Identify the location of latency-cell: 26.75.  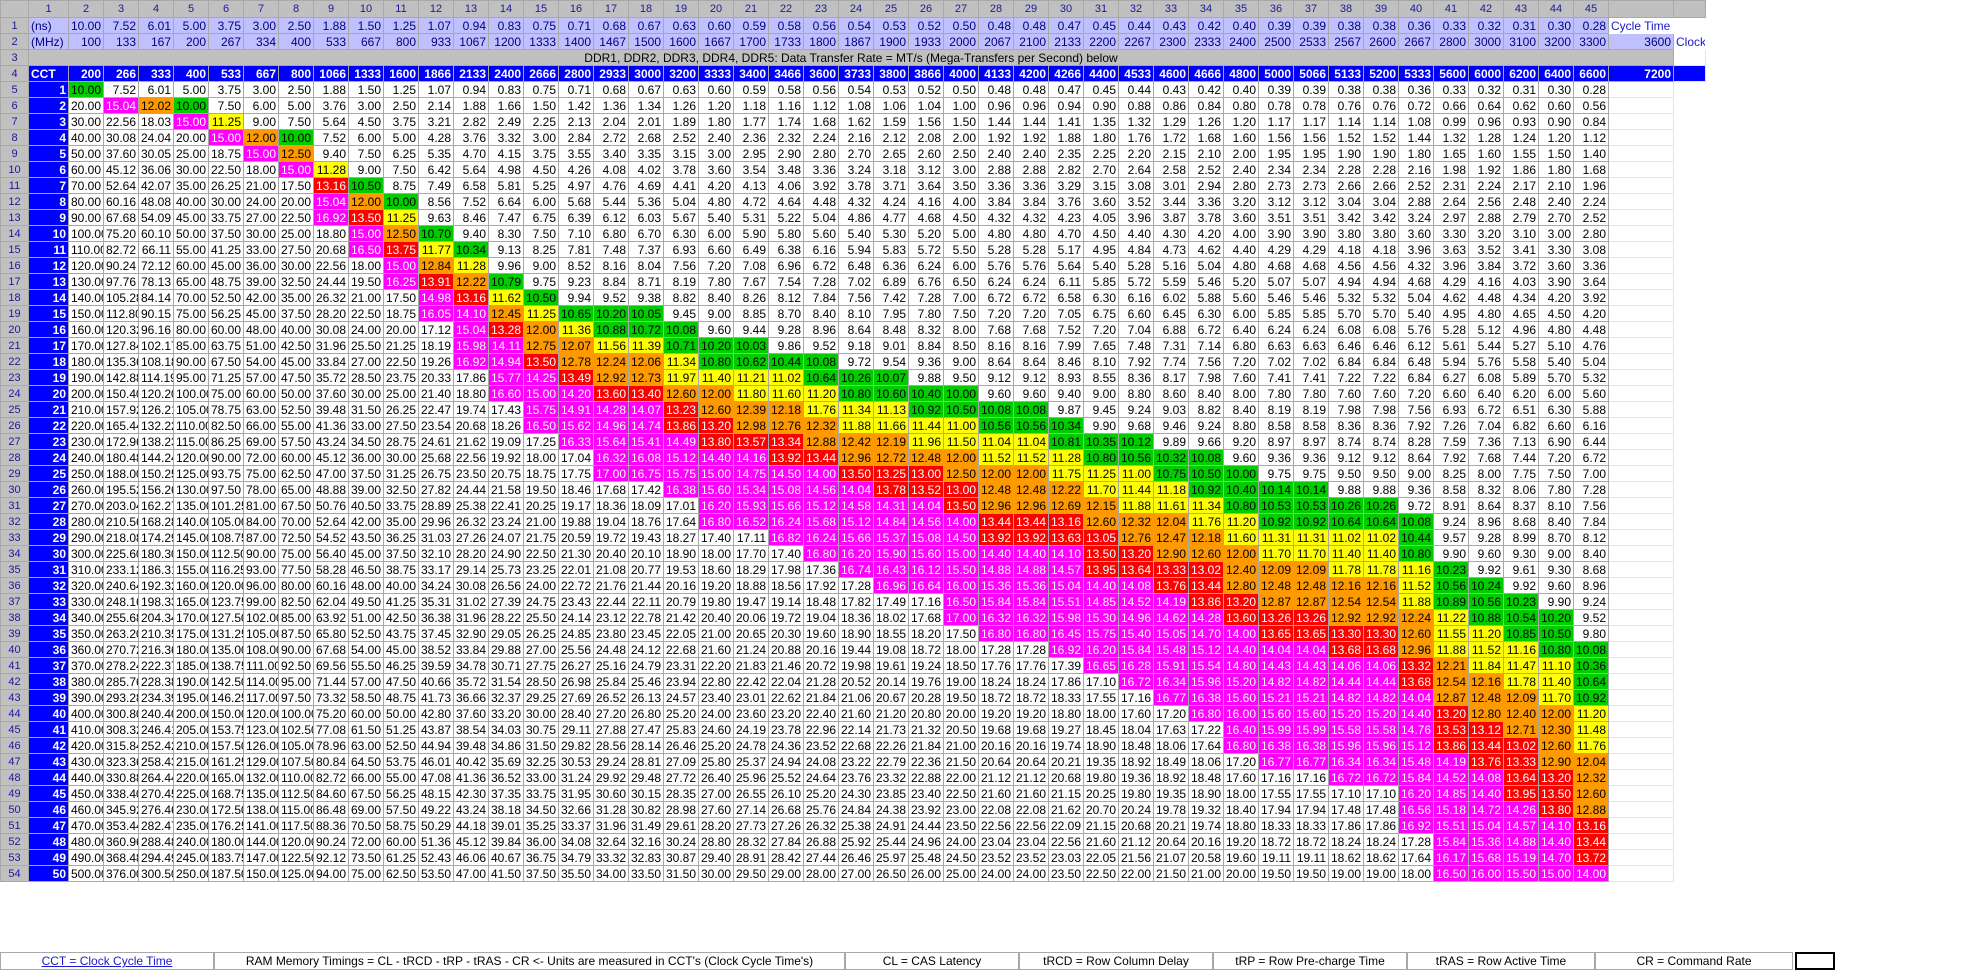
(436, 473).